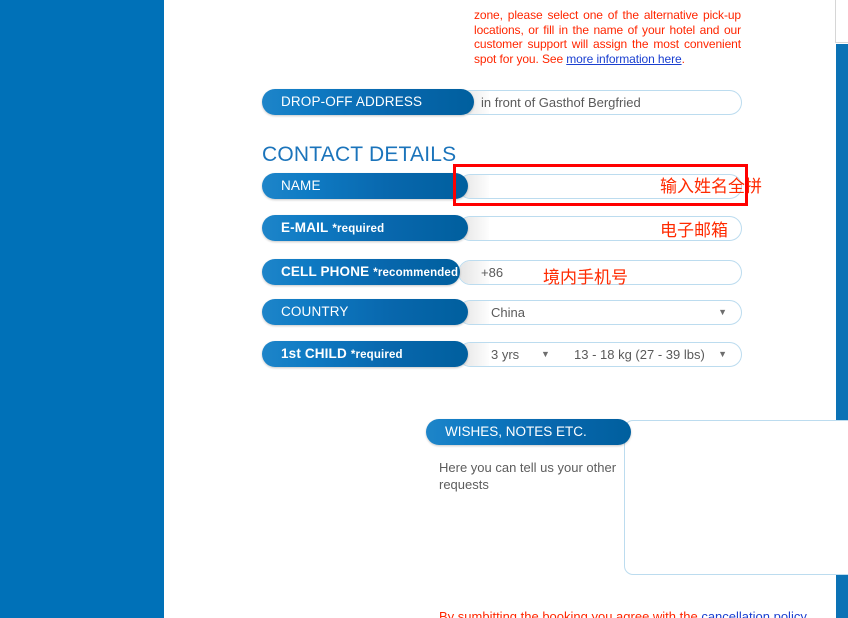 The width and height of the screenshot is (848, 618). I want to click on first-child-label-text: 1st CHILD, so click(314, 353).